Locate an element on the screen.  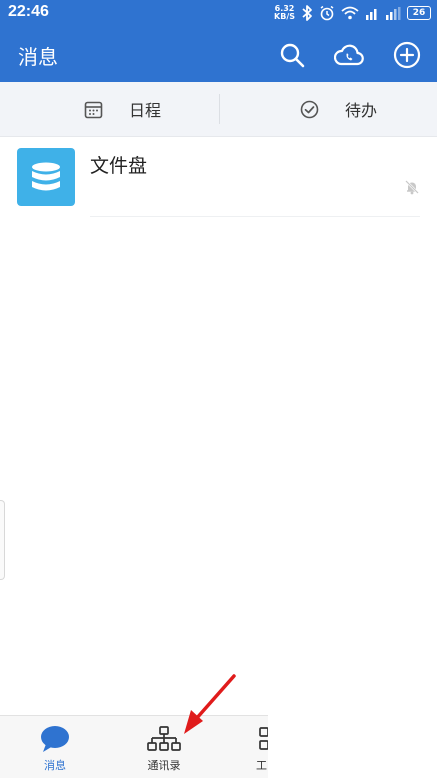
cloud-phone-button is located at coordinates (349, 55).